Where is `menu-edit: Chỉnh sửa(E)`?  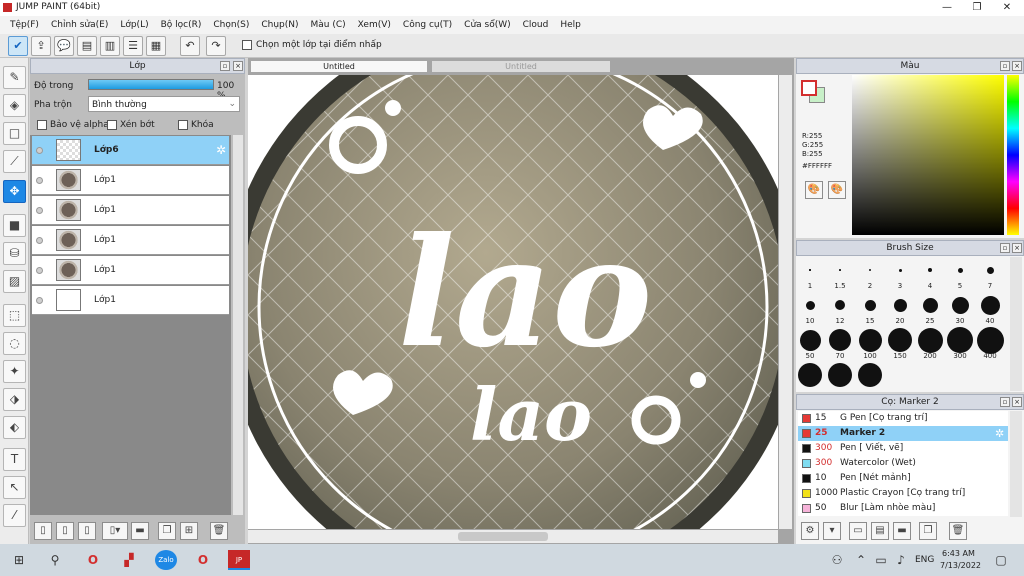
menu-edit: Chỉnh sửa(E) is located at coordinates (79, 25).